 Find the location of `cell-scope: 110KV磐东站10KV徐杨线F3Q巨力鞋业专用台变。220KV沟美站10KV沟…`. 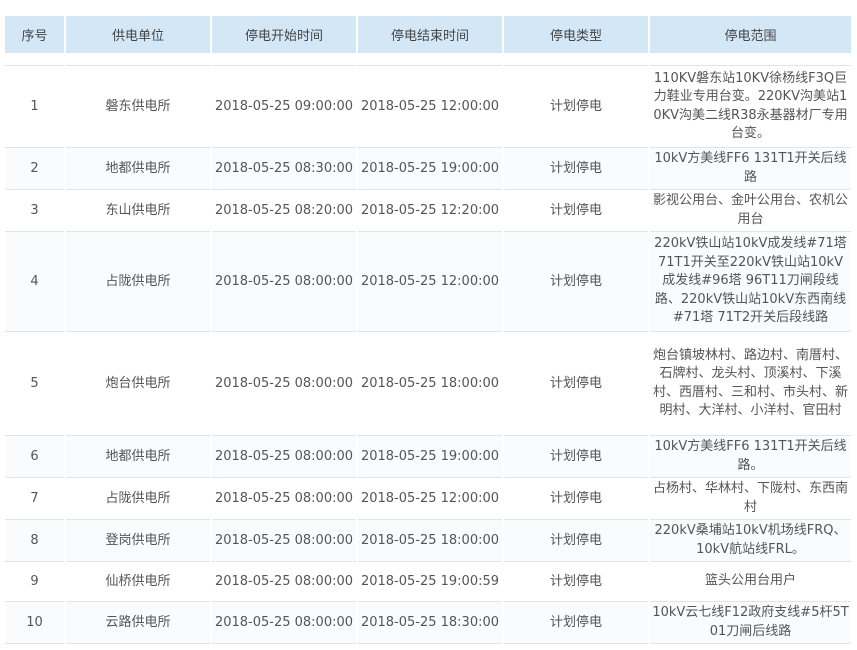

cell-scope: 110KV磐东站10KV徐杨线F3Q巨力鞋业专用台变。220KV沟美站10KV沟… is located at coordinates (750, 106).